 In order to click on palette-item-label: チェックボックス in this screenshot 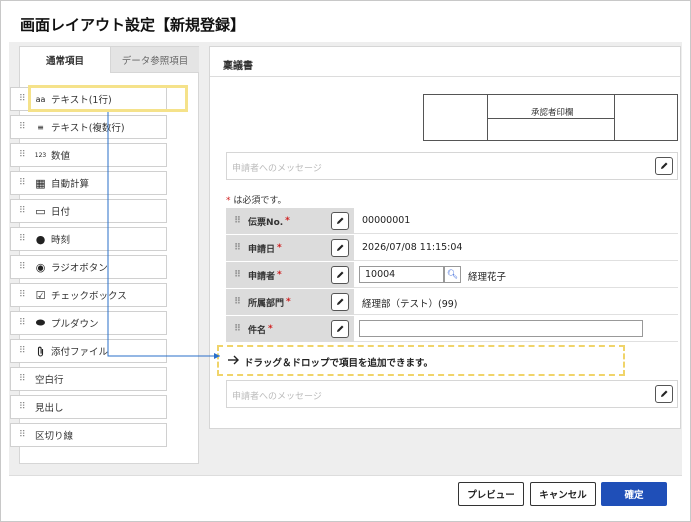, I will do `click(89, 296)`.